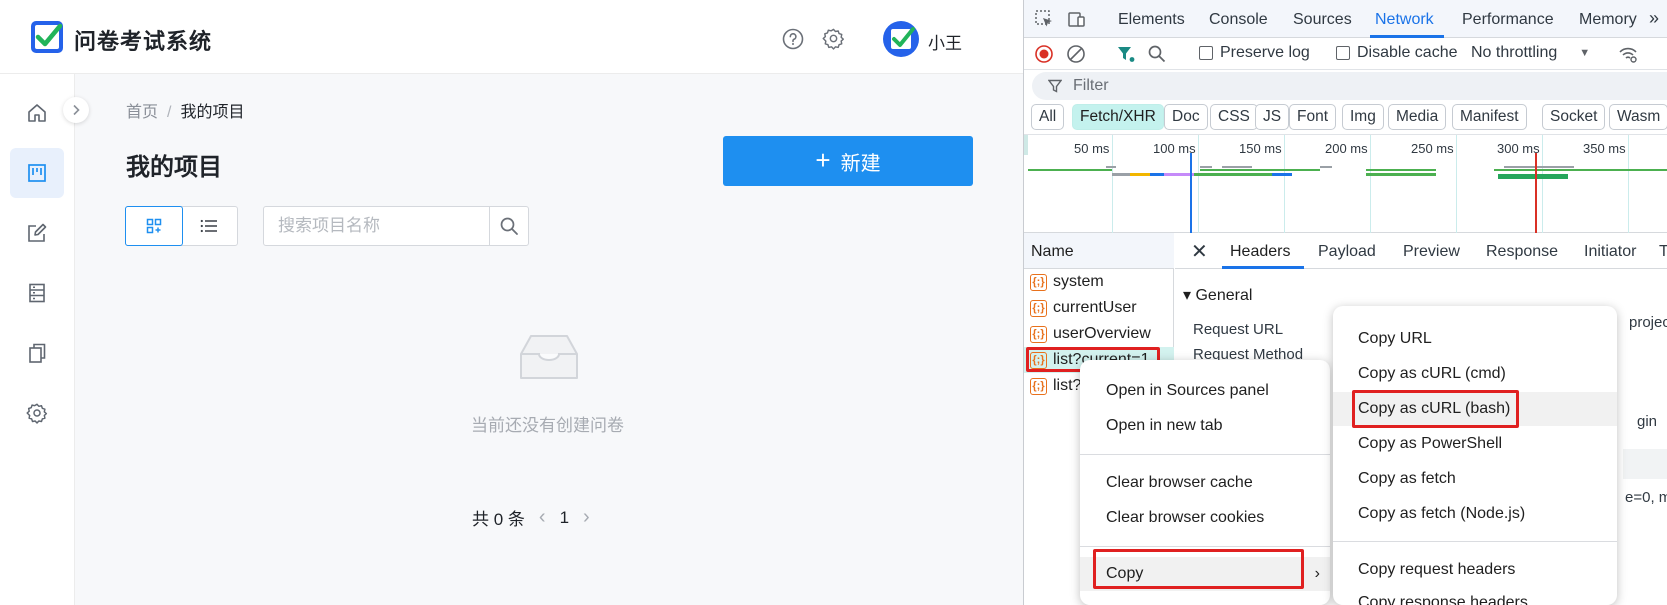 Image resolution: width=1667 pixels, height=605 pixels. I want to click on menu-item-copy-fetch-node: Copy as fetch (Node.js), so click(1475, 514).